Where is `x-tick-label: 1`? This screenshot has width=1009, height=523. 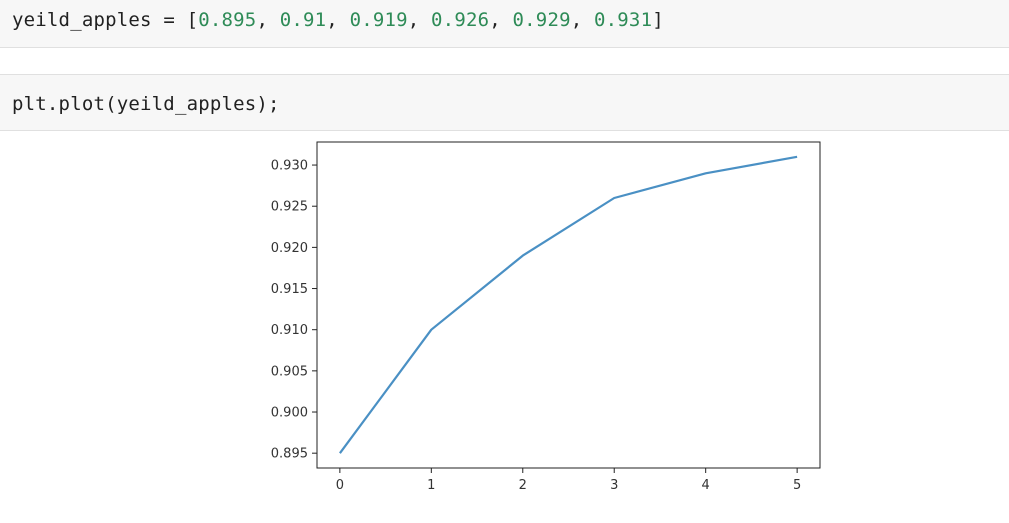
x-tick-label: 1 is located at coordinates (431, 485).